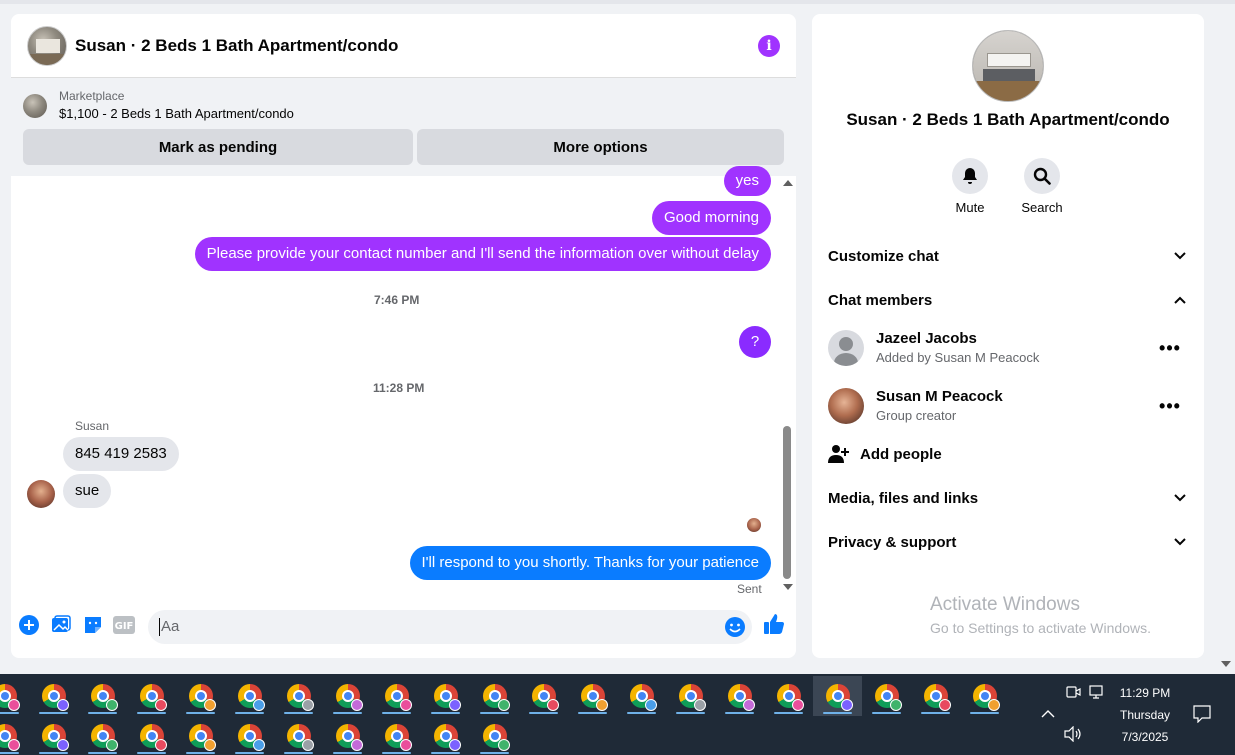  What do you see at coordinates (735, 629) in the screenshot?
I see `emoji-icon` at bounding box center [735, 629].